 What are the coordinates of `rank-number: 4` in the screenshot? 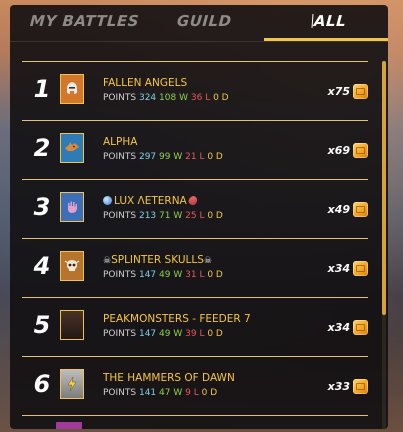 It's located at (42, 266).